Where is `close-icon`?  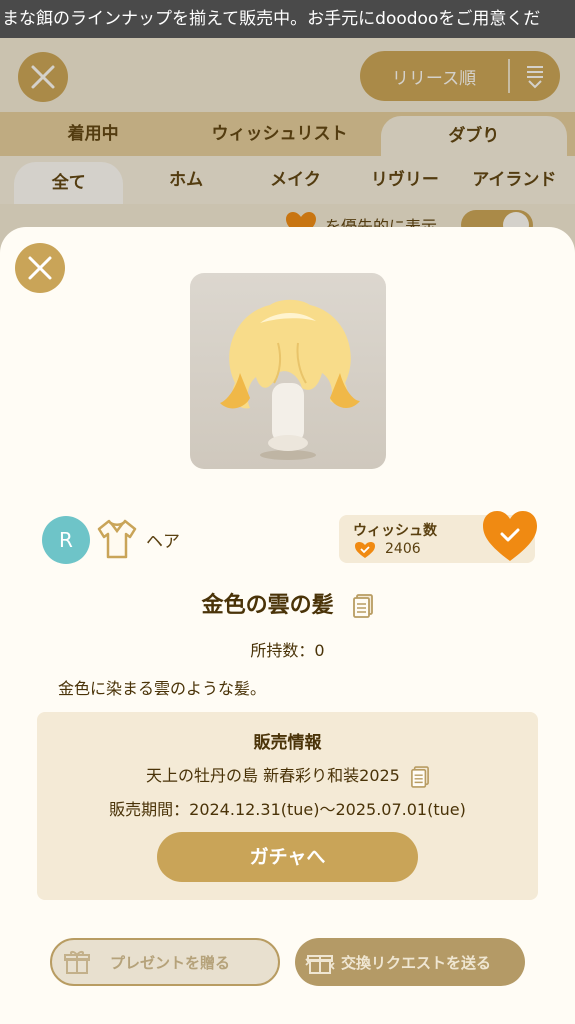 close-icon is located at coordinates (40, 268).